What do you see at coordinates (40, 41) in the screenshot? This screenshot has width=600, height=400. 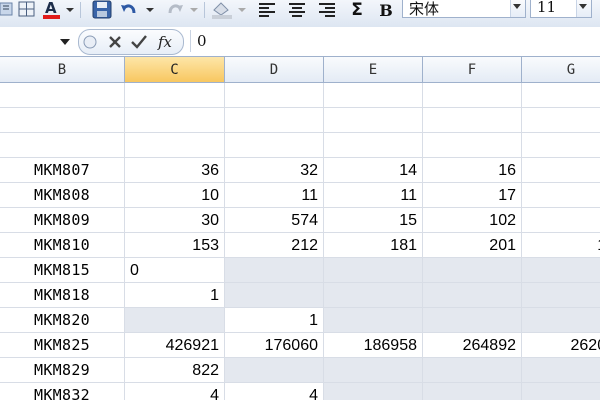 I see `name-box` at bounding box center [40, 41].